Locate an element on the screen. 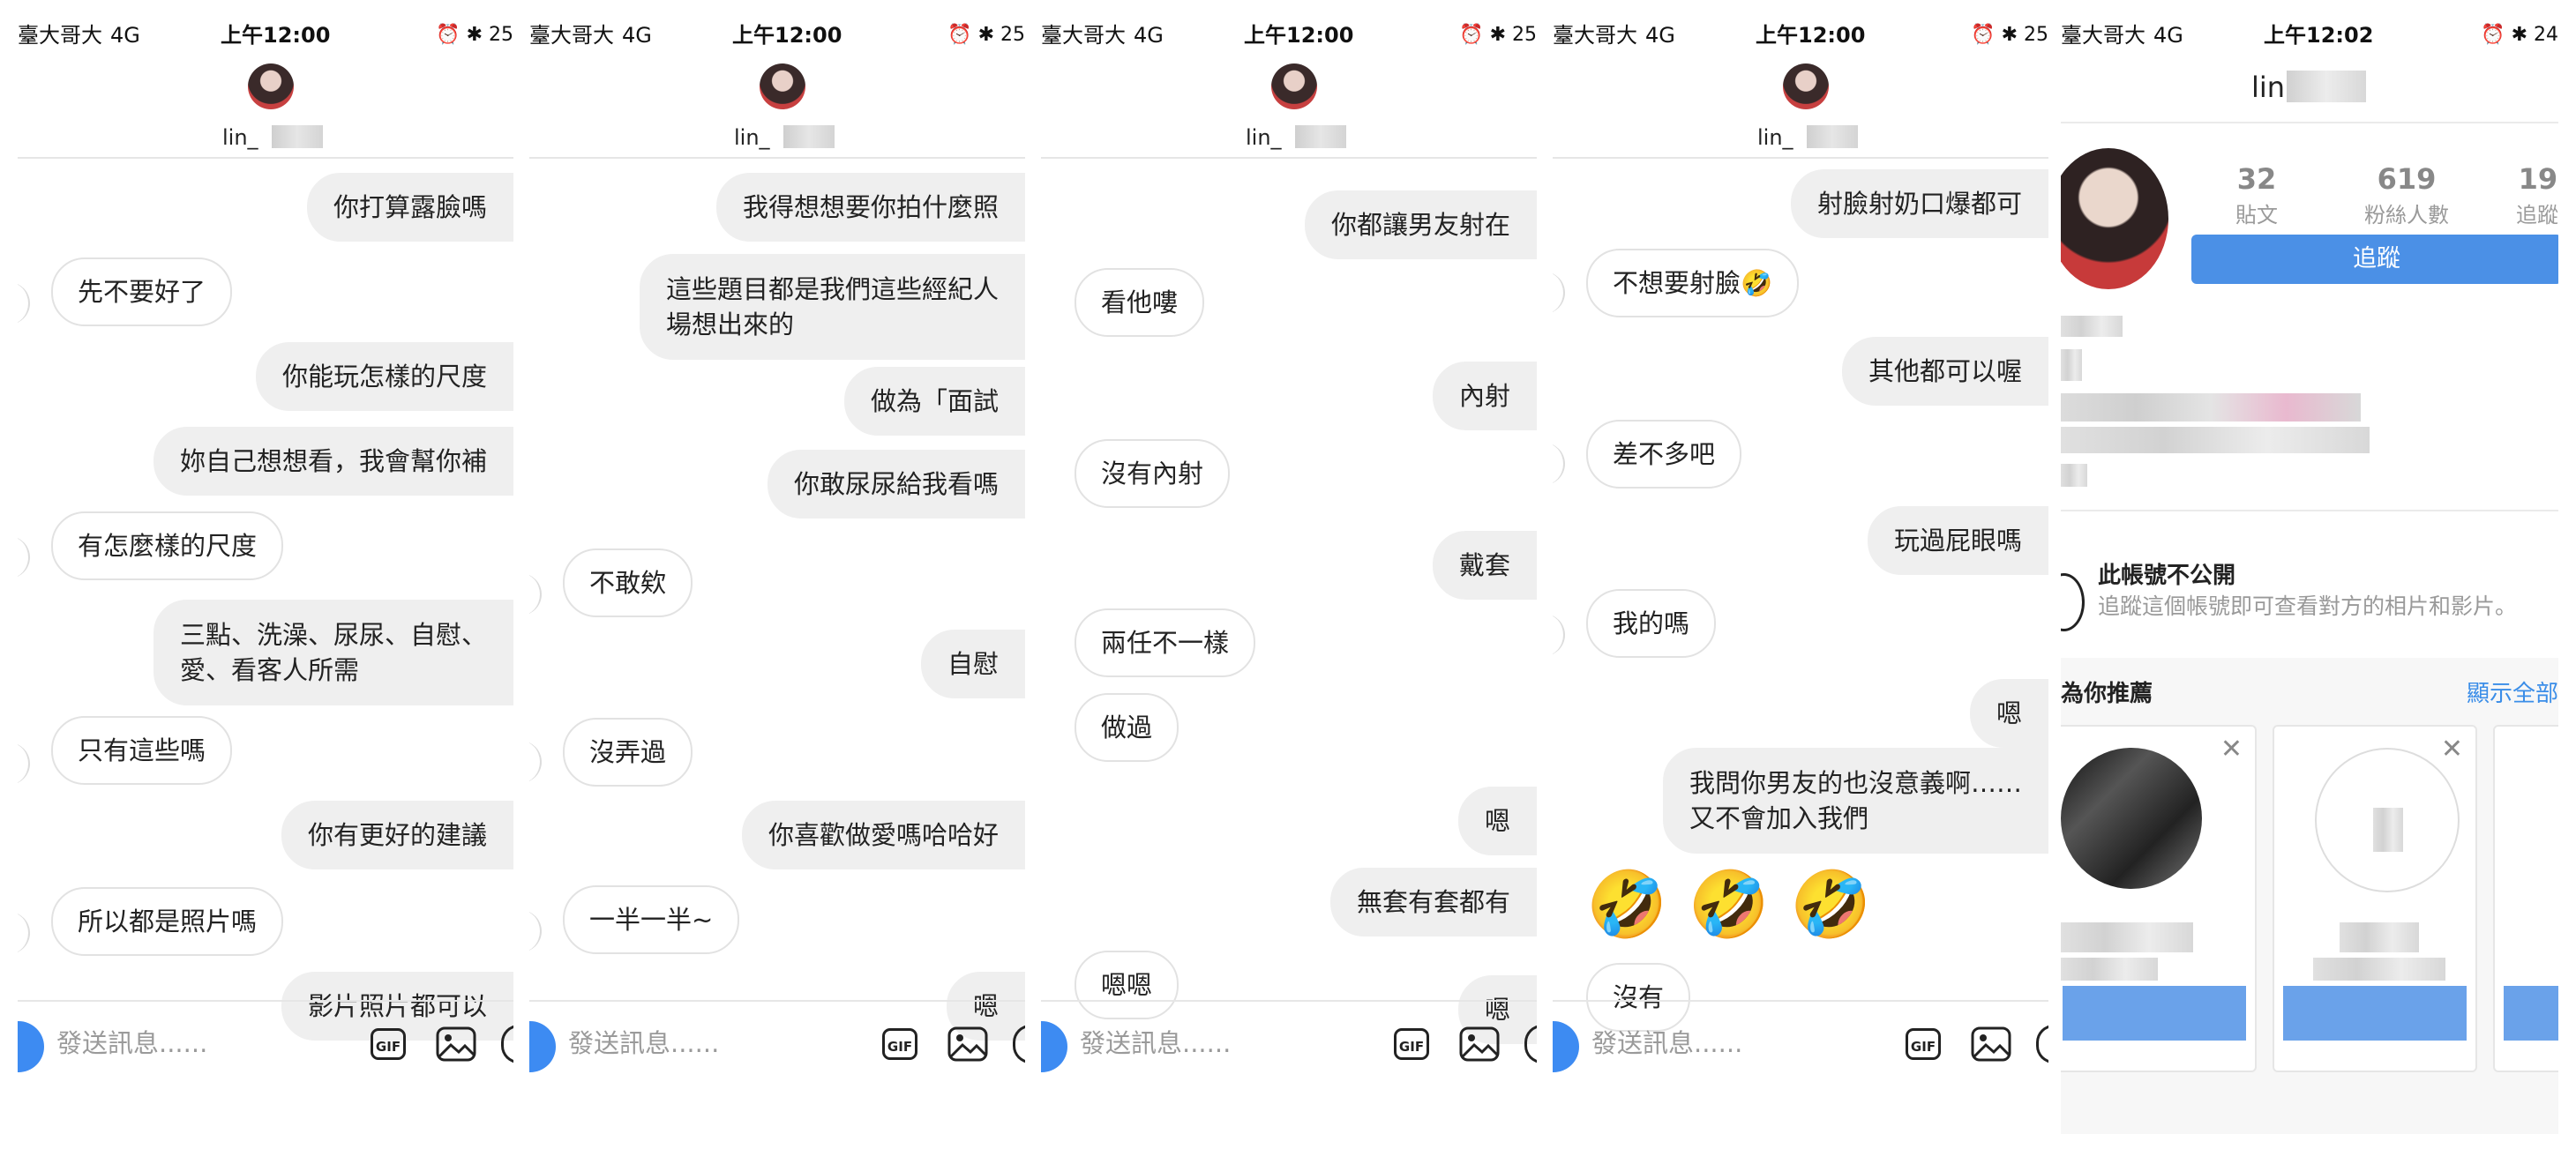 This screenshot has height=1164, width=2576. profile-username: lin is located at coordinates (2268, 87).